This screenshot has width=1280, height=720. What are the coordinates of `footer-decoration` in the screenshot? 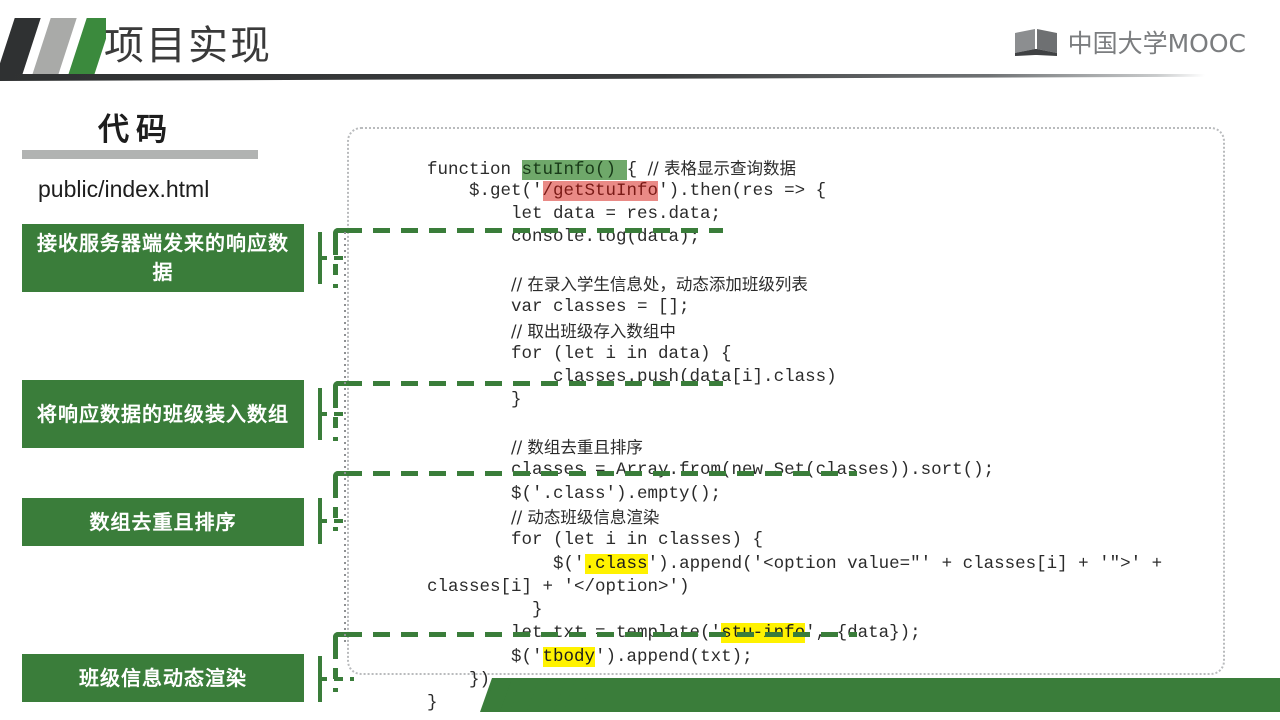 It's located at (640, 697).